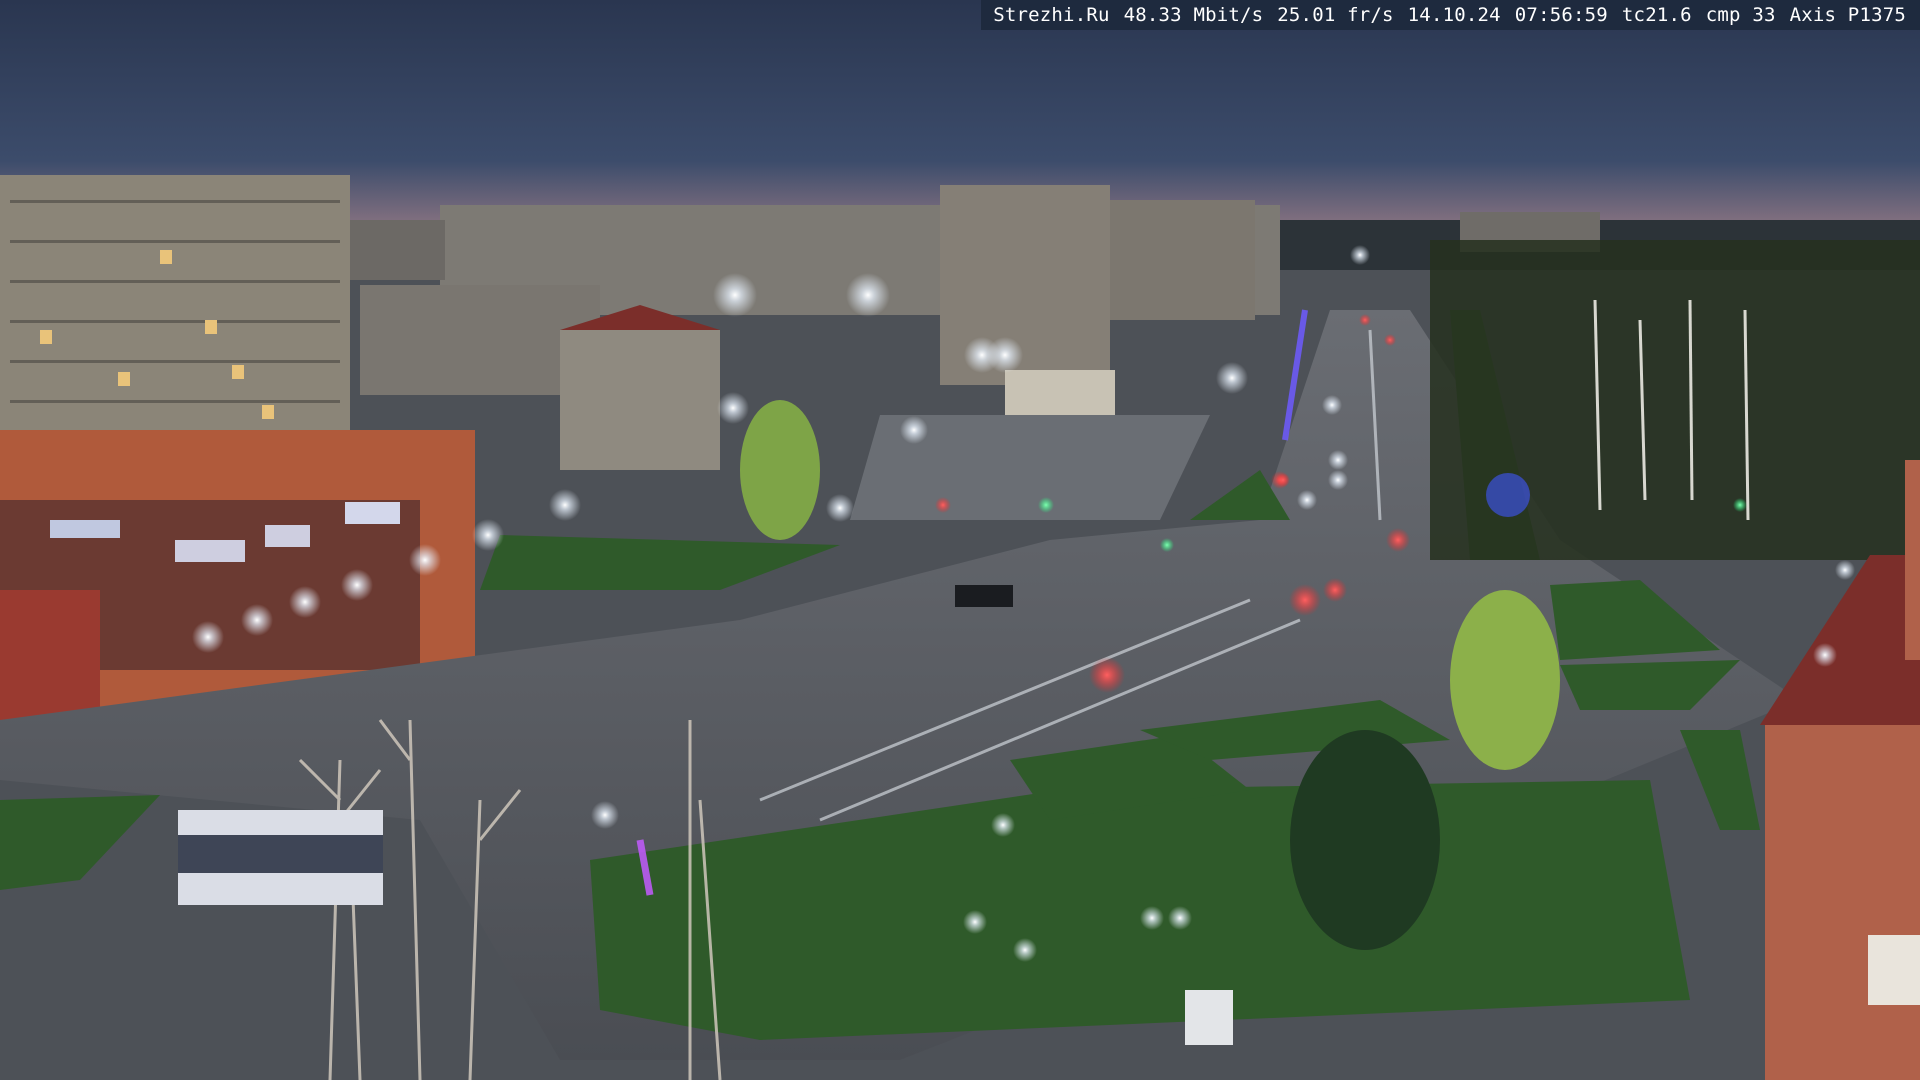  I want to click on bus, so click(280, 857).